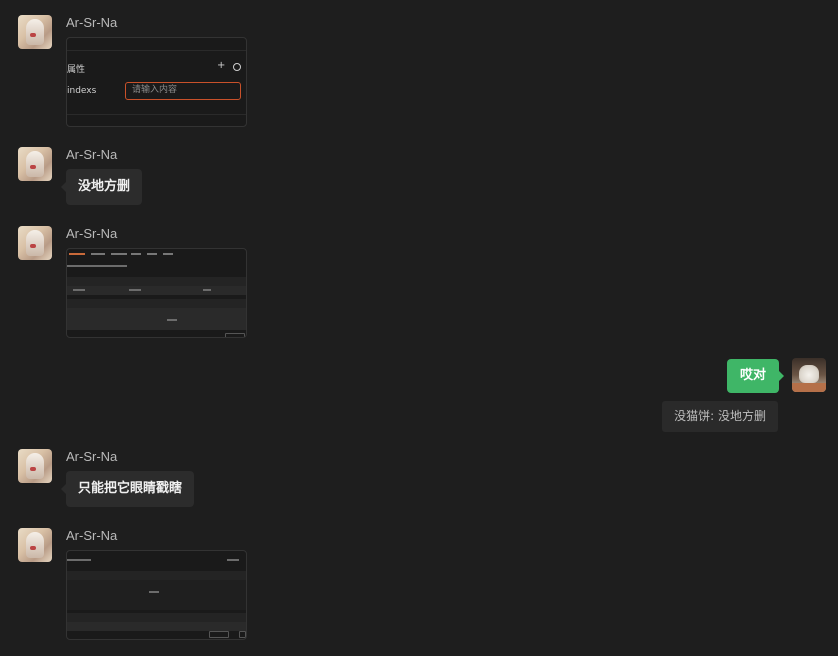 This screenshot has width=838, height=656. What do you see at coordinates (809, 375) in the screenshot?
I see `self-avatar` at bounding box center [809, 375].